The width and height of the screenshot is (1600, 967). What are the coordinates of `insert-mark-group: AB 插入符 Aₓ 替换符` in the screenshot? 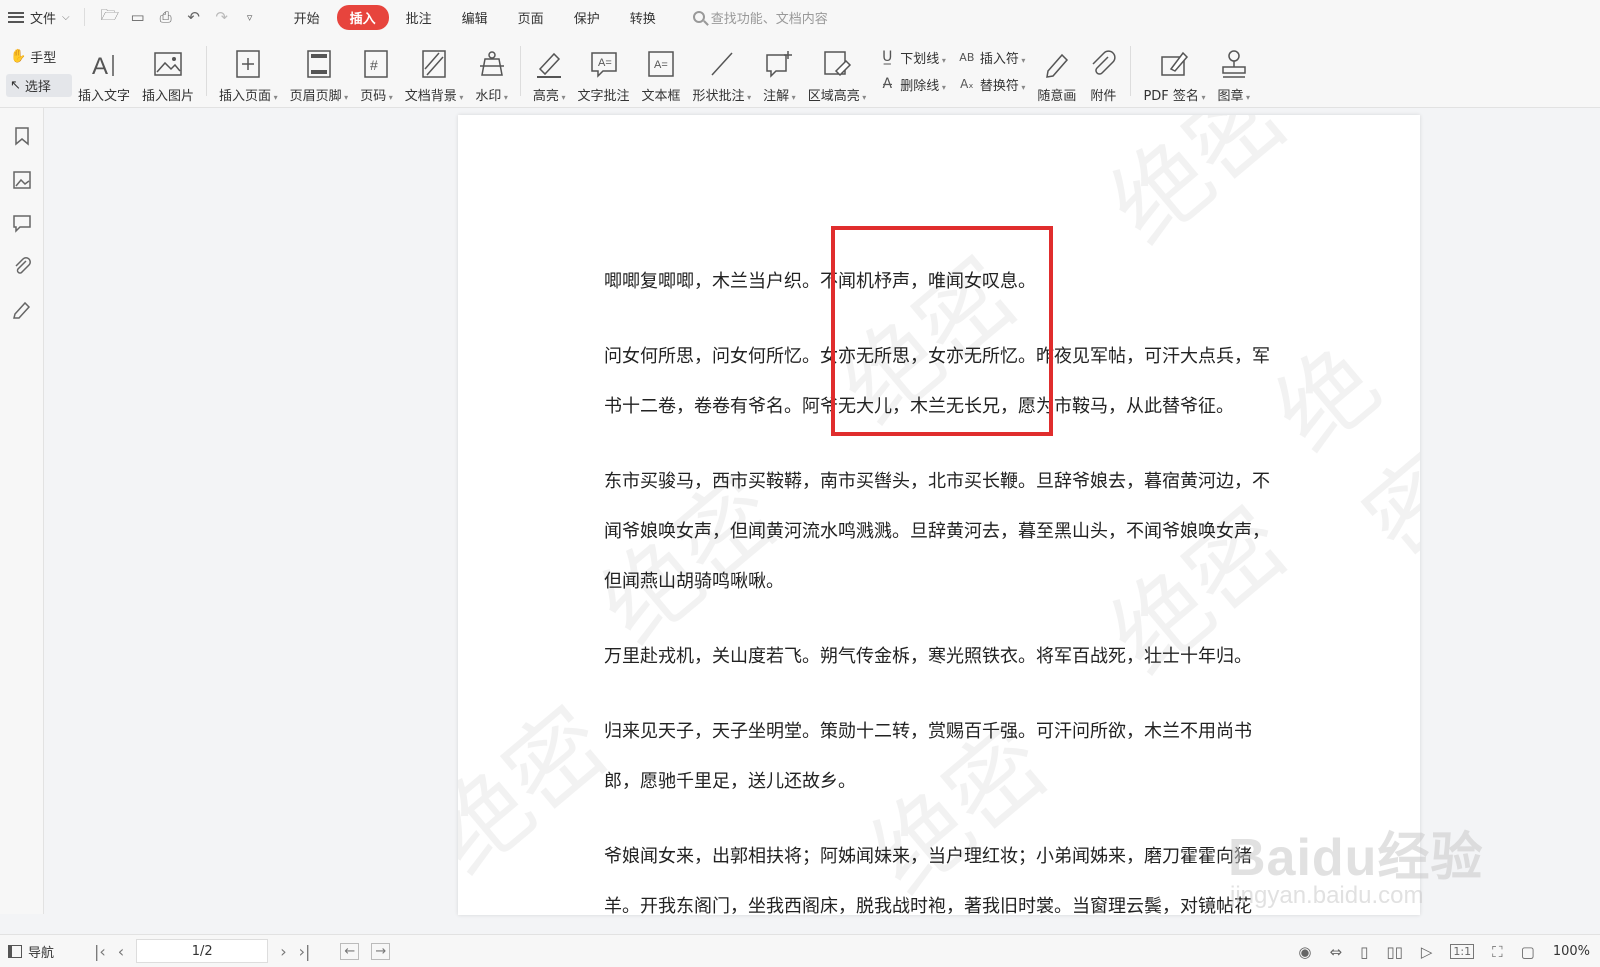 It's located at (992, 71).